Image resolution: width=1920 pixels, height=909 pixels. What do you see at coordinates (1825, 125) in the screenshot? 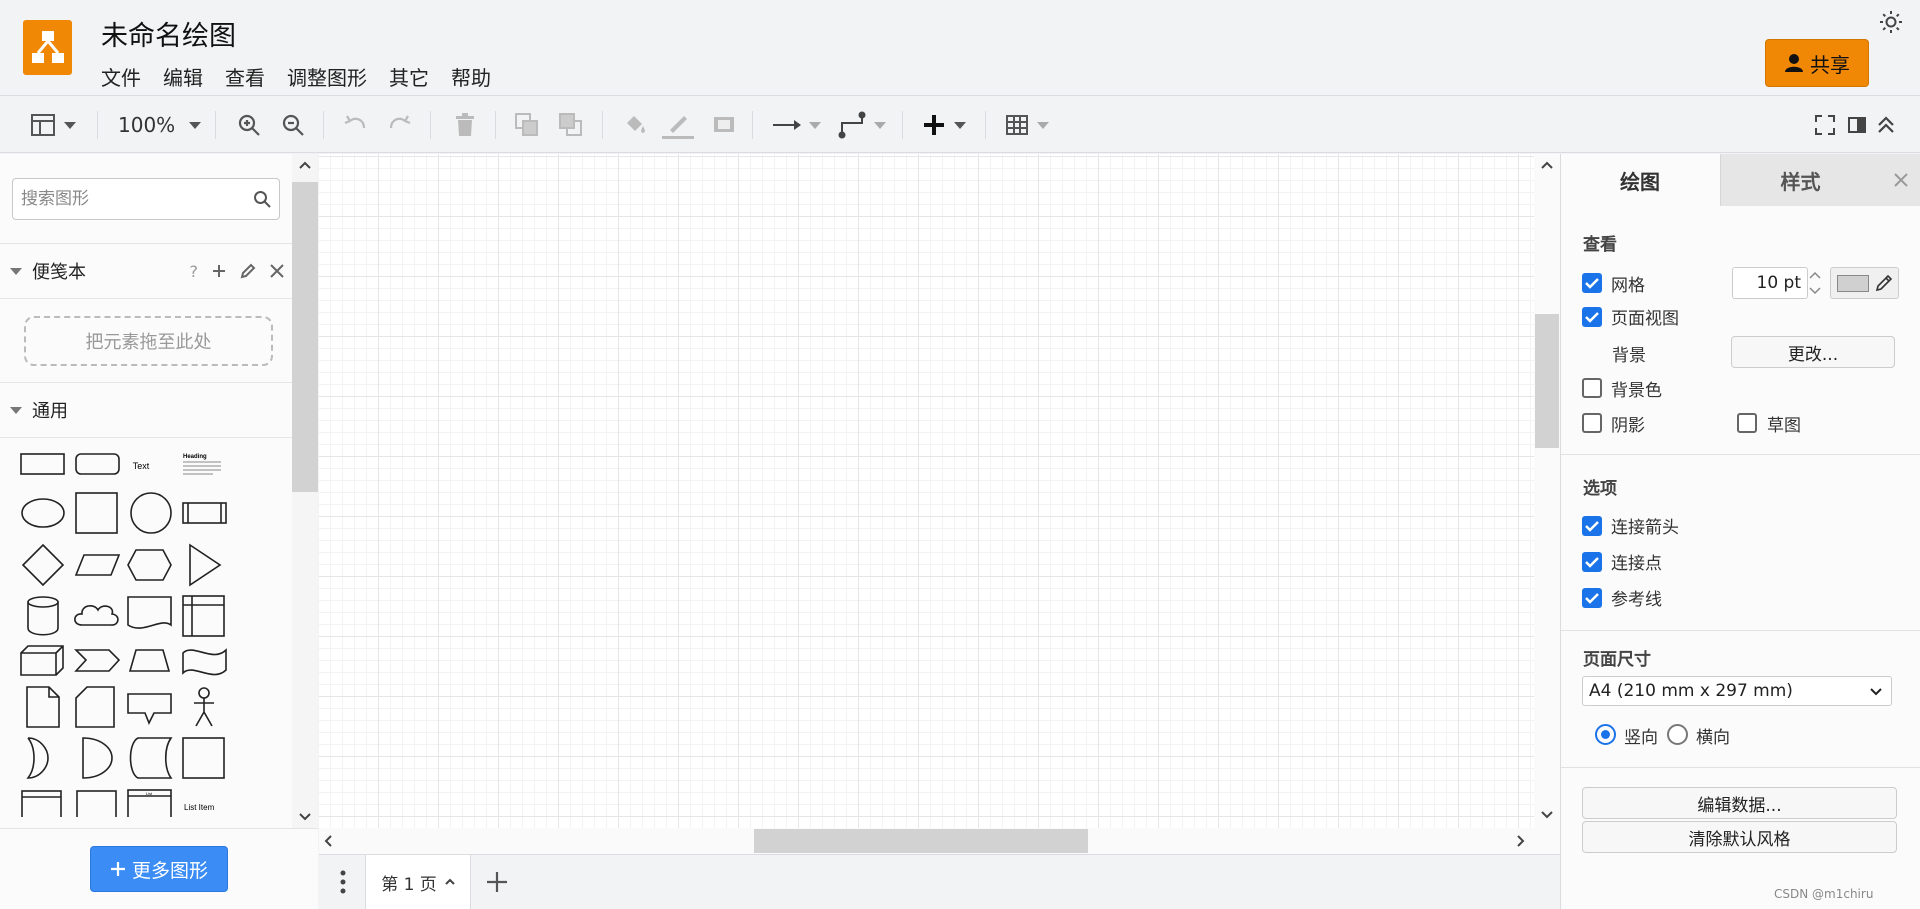
I see `fullscreen-button` at bounding box center [1825, 125].